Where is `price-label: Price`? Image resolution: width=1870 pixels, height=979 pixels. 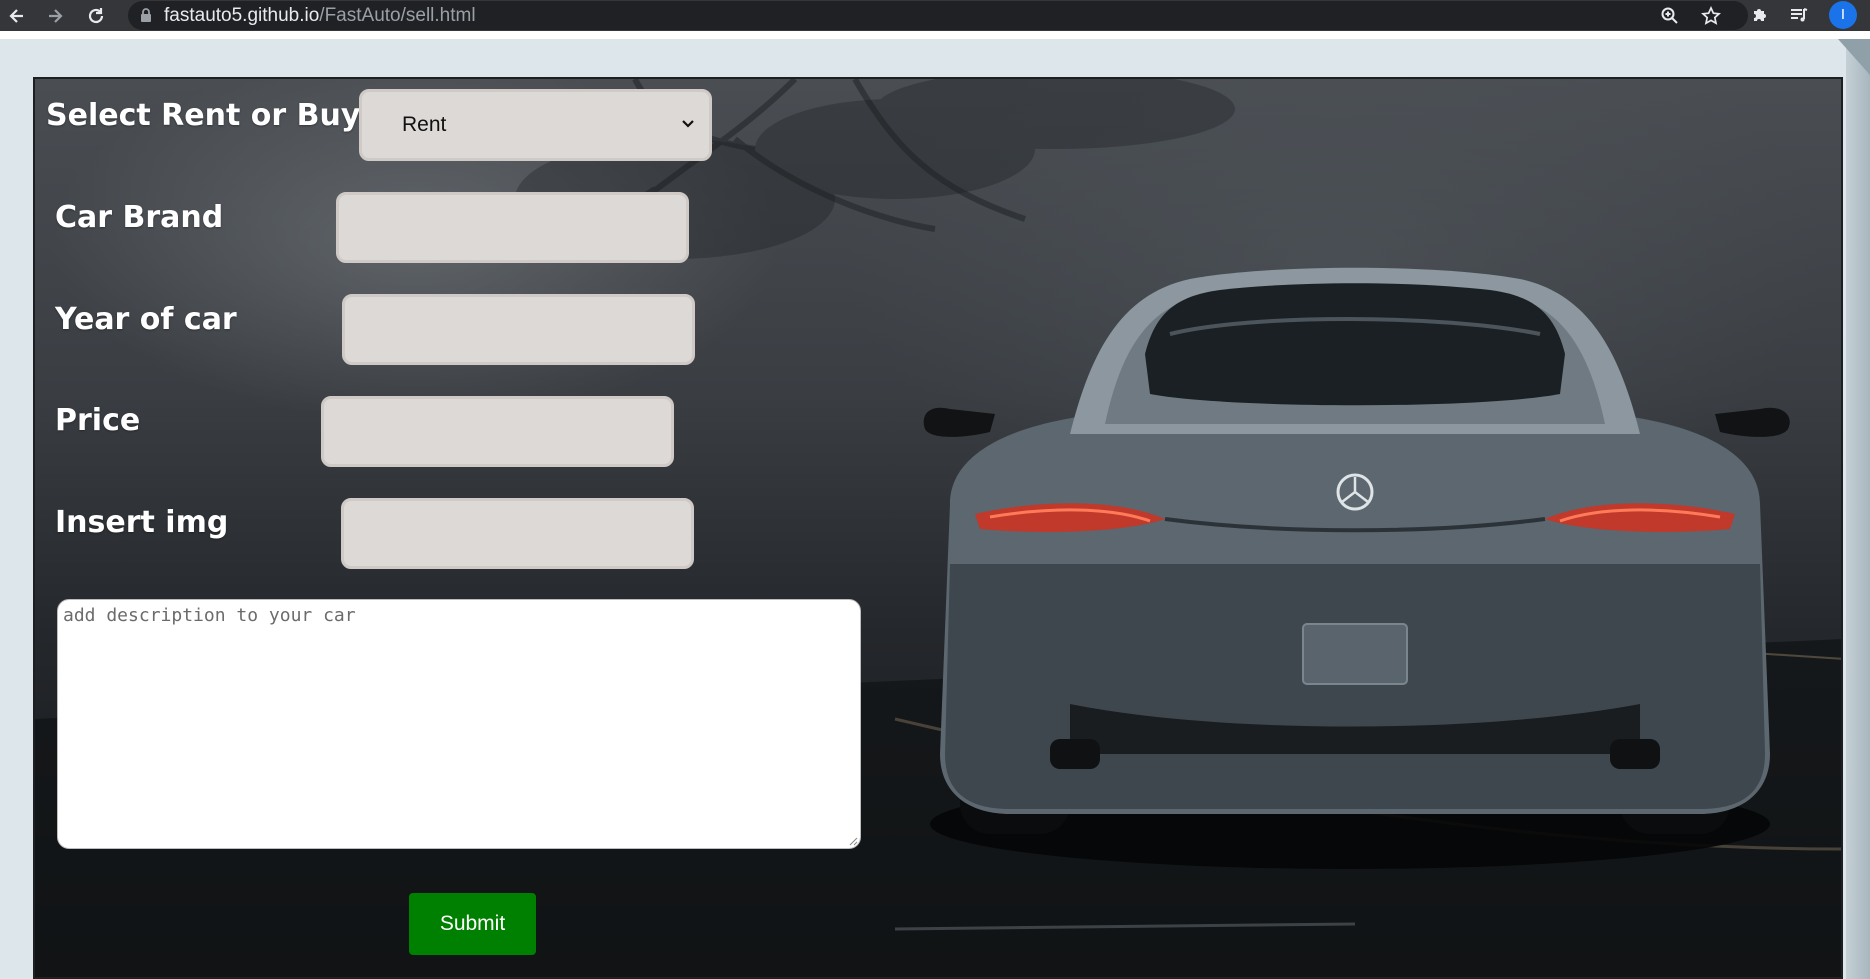 price-label: Price is located at coordinates (98, 420).